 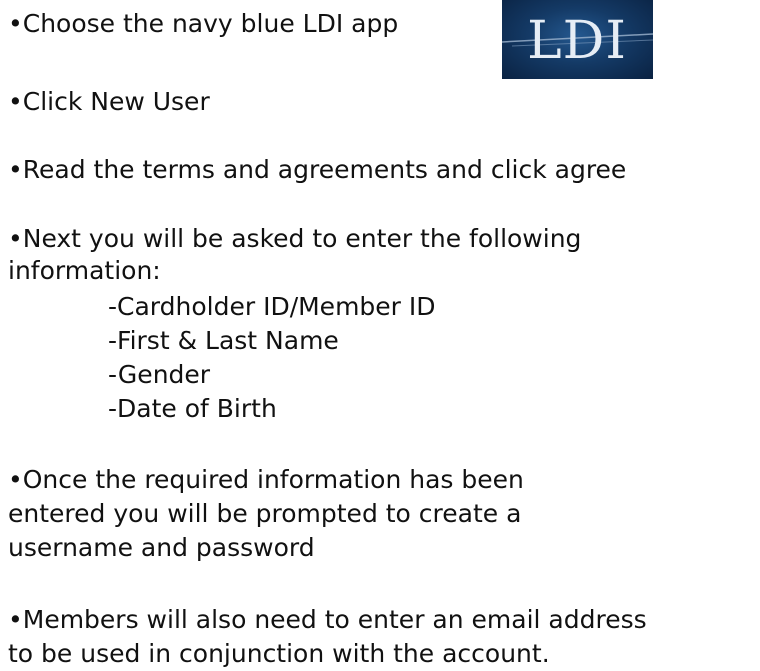 I want to click on ldi-app-logo: LDI, so click(x=577, y=39).